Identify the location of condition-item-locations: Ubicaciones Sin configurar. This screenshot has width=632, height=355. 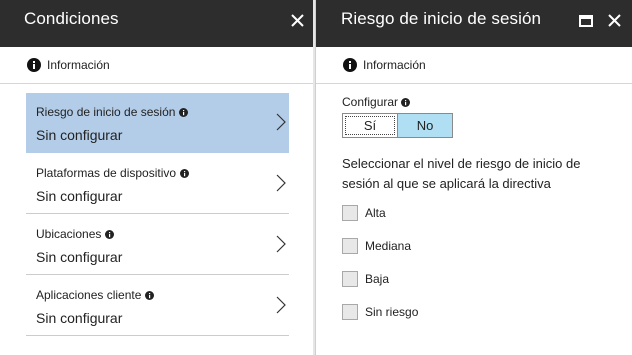
(157, 245).